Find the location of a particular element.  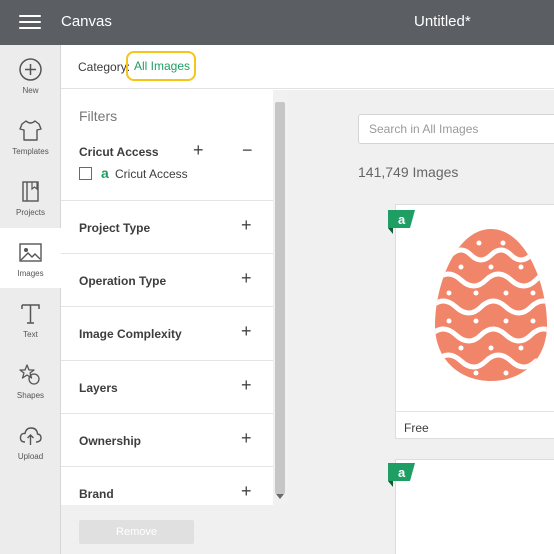

sidebar-item-projects: Projects is located at coordinates (30, 197).